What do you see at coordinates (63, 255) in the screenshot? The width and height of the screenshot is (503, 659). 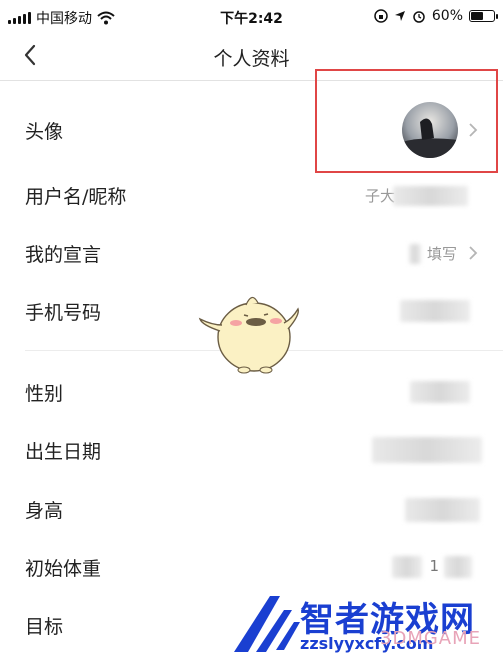 I see `row-label-declaration: 我的宣言` at bounding box center [63, 255].